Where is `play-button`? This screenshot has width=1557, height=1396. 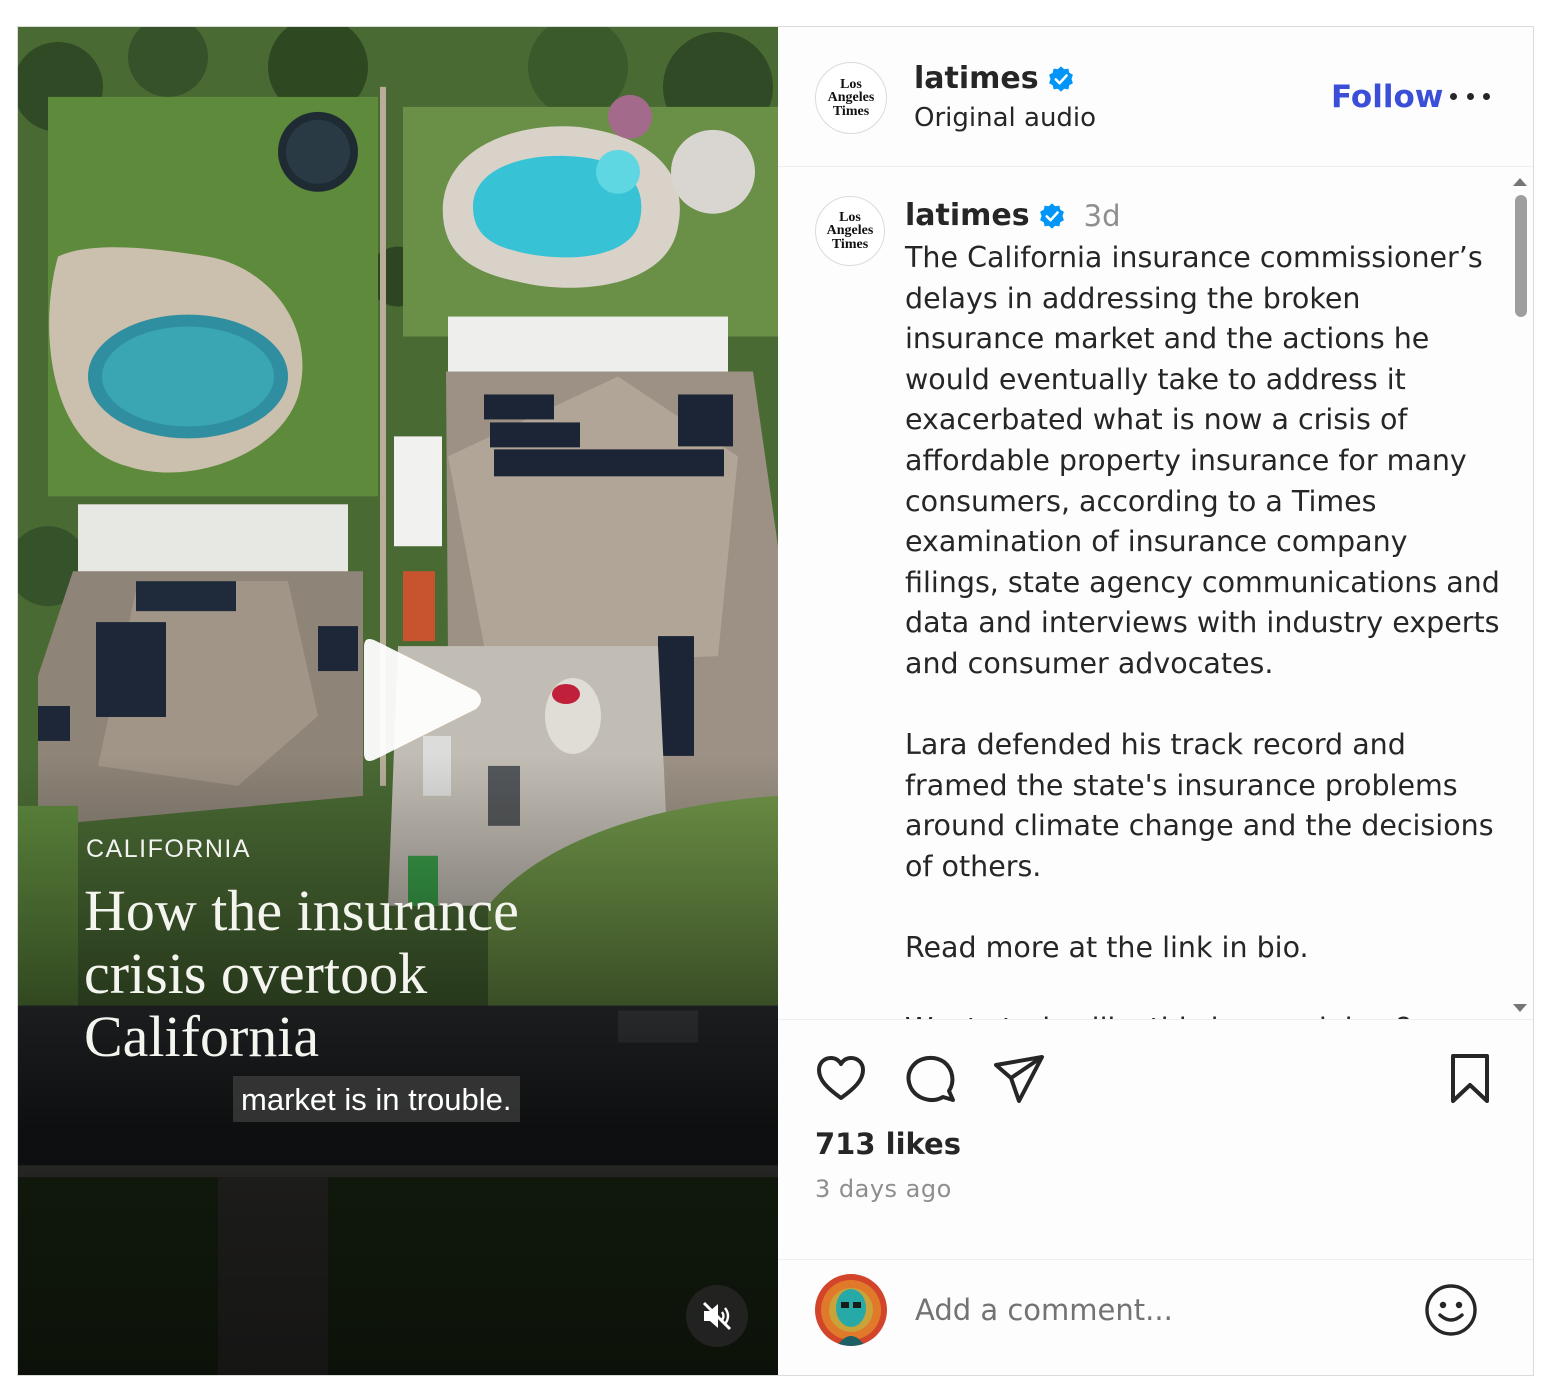 play-button is located at coordinates (411, 700).